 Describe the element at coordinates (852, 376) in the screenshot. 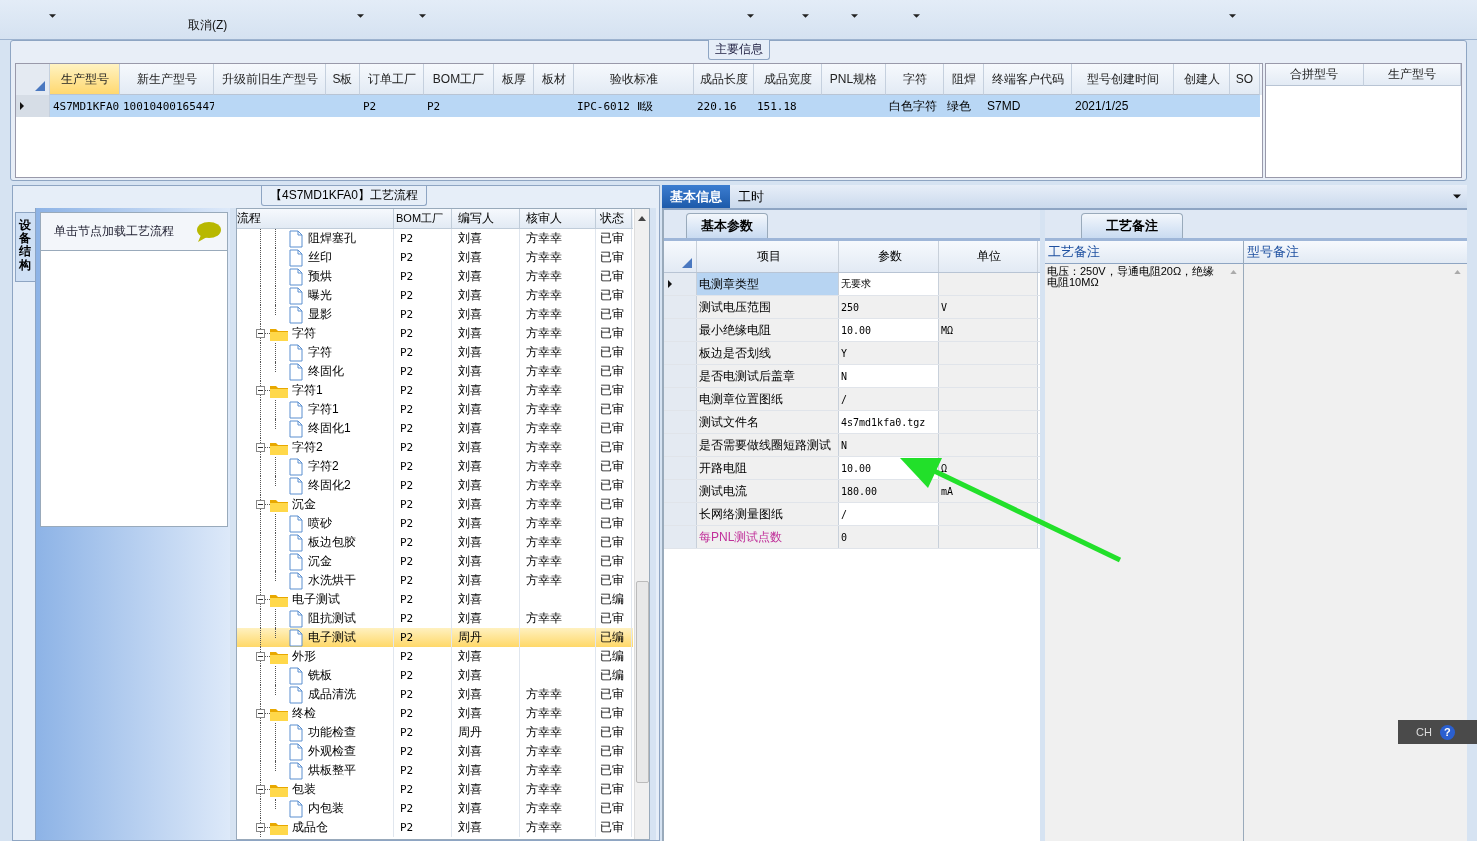

I see `table-row: 是否电测试后盖章 N` at that location.